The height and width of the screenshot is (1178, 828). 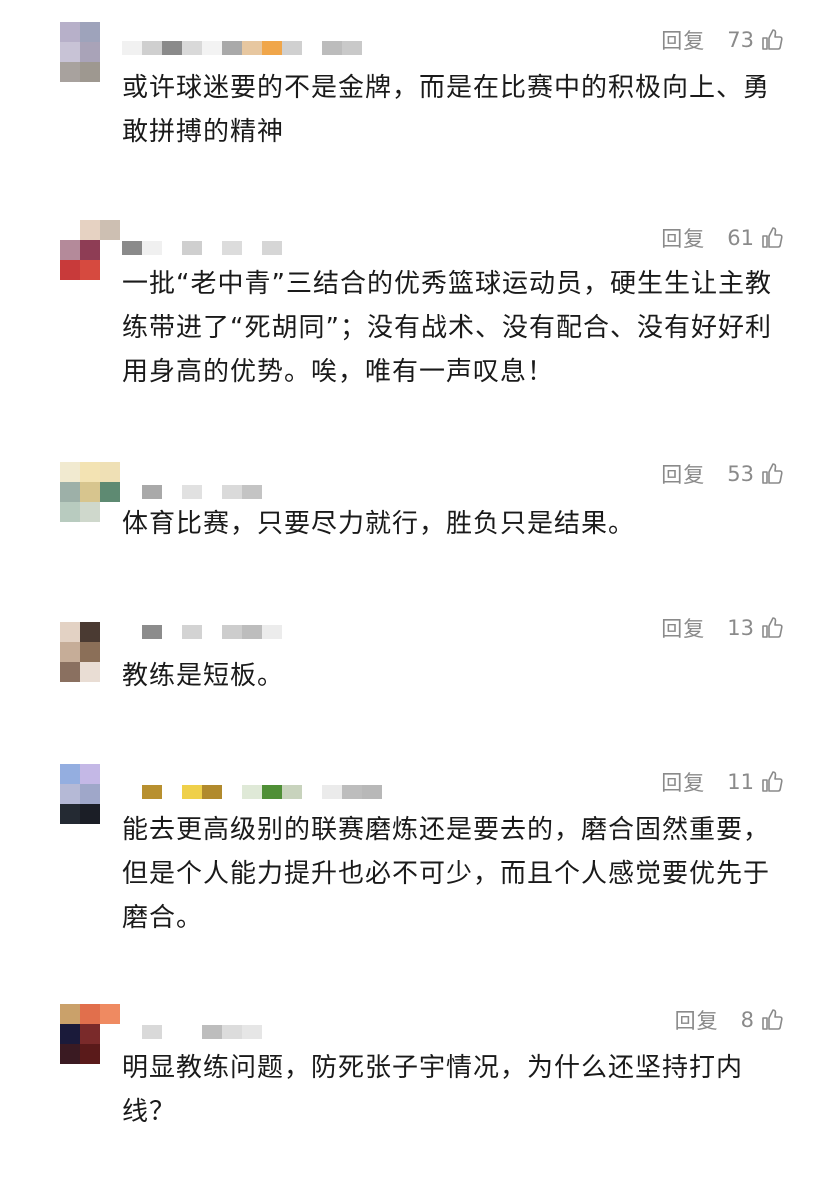 I want to click on comment-actions: 回复 11, so click(x=722, y=782).